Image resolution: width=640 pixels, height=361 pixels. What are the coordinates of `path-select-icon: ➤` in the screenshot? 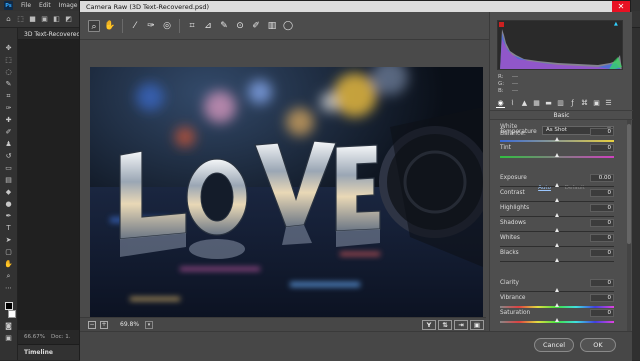 It's located at (9, 240).